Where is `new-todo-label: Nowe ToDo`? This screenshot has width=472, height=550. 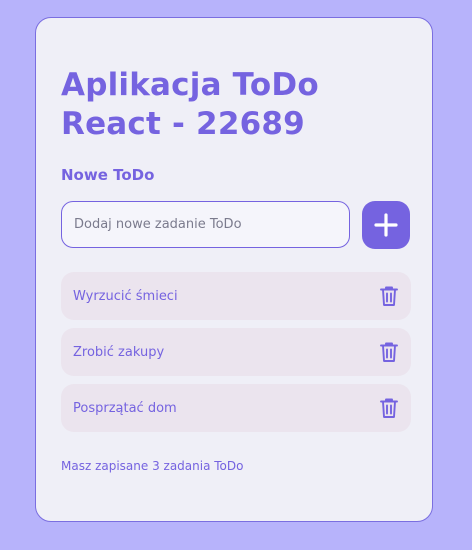
new-todo-label: Nowe ToDo is located at coordinates (108, 175).